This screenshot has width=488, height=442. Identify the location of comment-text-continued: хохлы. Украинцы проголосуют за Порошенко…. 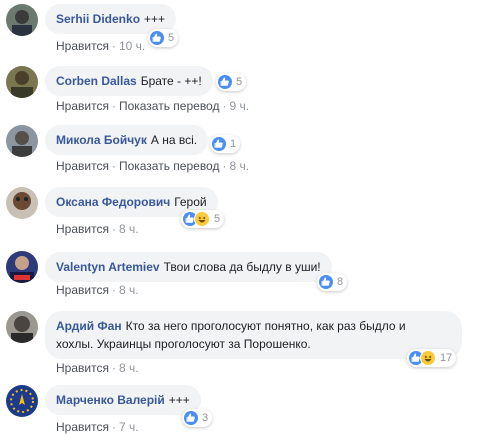
(183, 344).